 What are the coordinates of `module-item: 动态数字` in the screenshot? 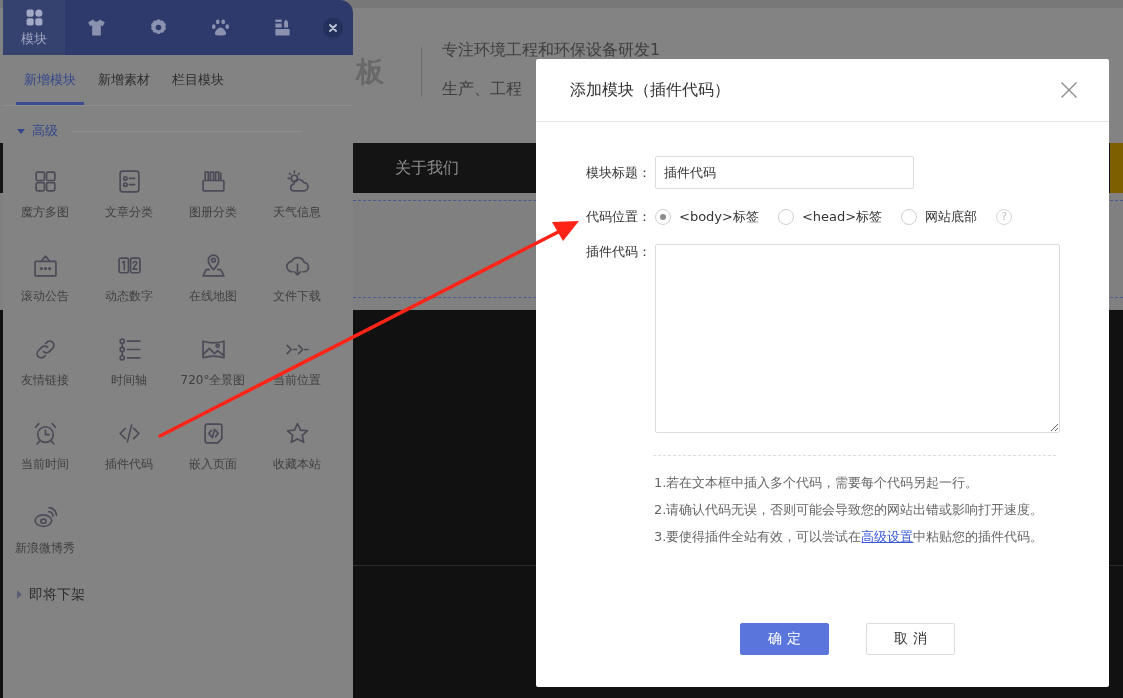 It's located at (129, 279).